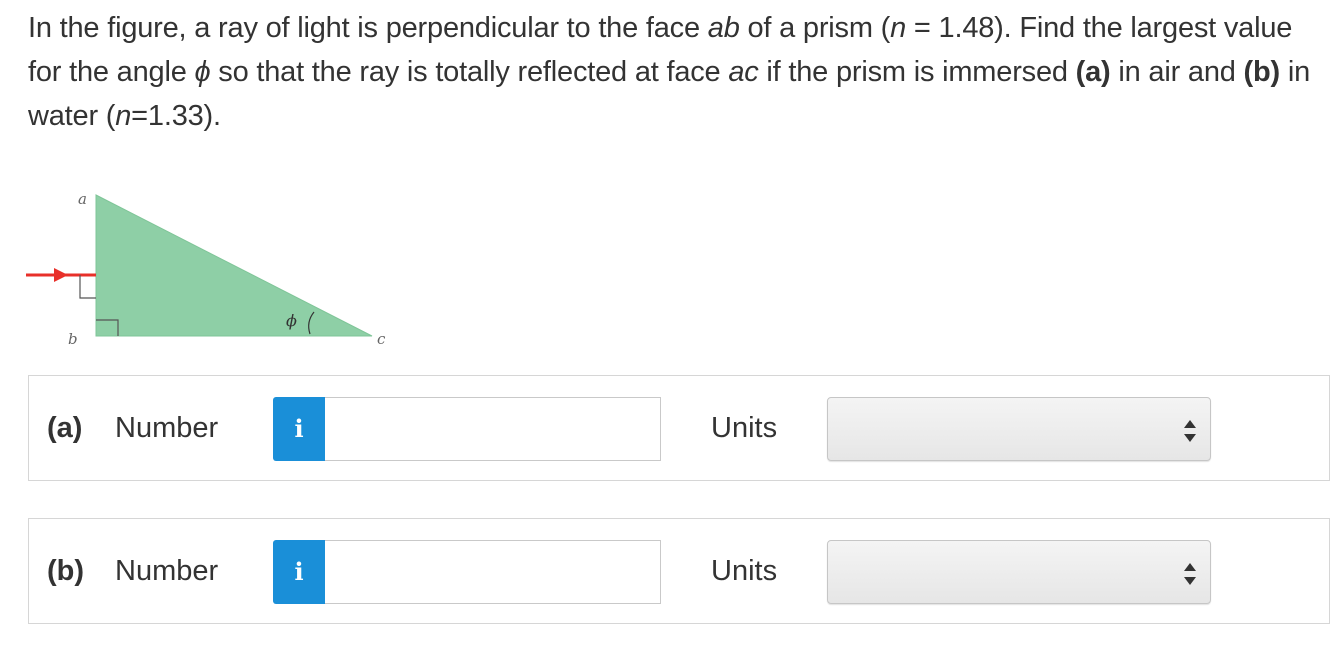 This screenshot has height=660, width=1342. What do you see at coordinates (1262, 72) in the screenshot?
I see `part-b-marker: (b)` at bounding box center [1262, 72].